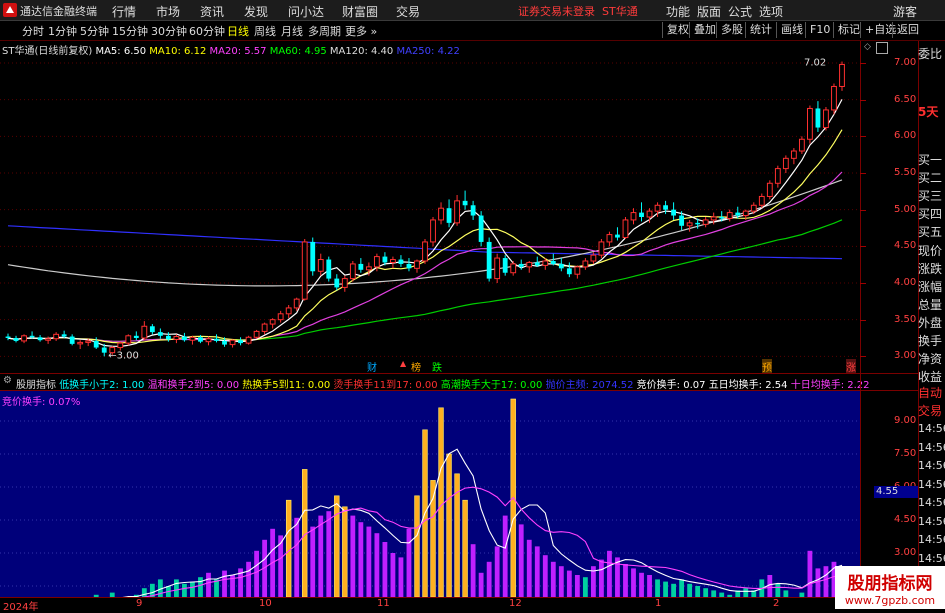  Describe the element at coordinates (324, 31) in the screenshot. I see `period-multi: 多周期` at that location.